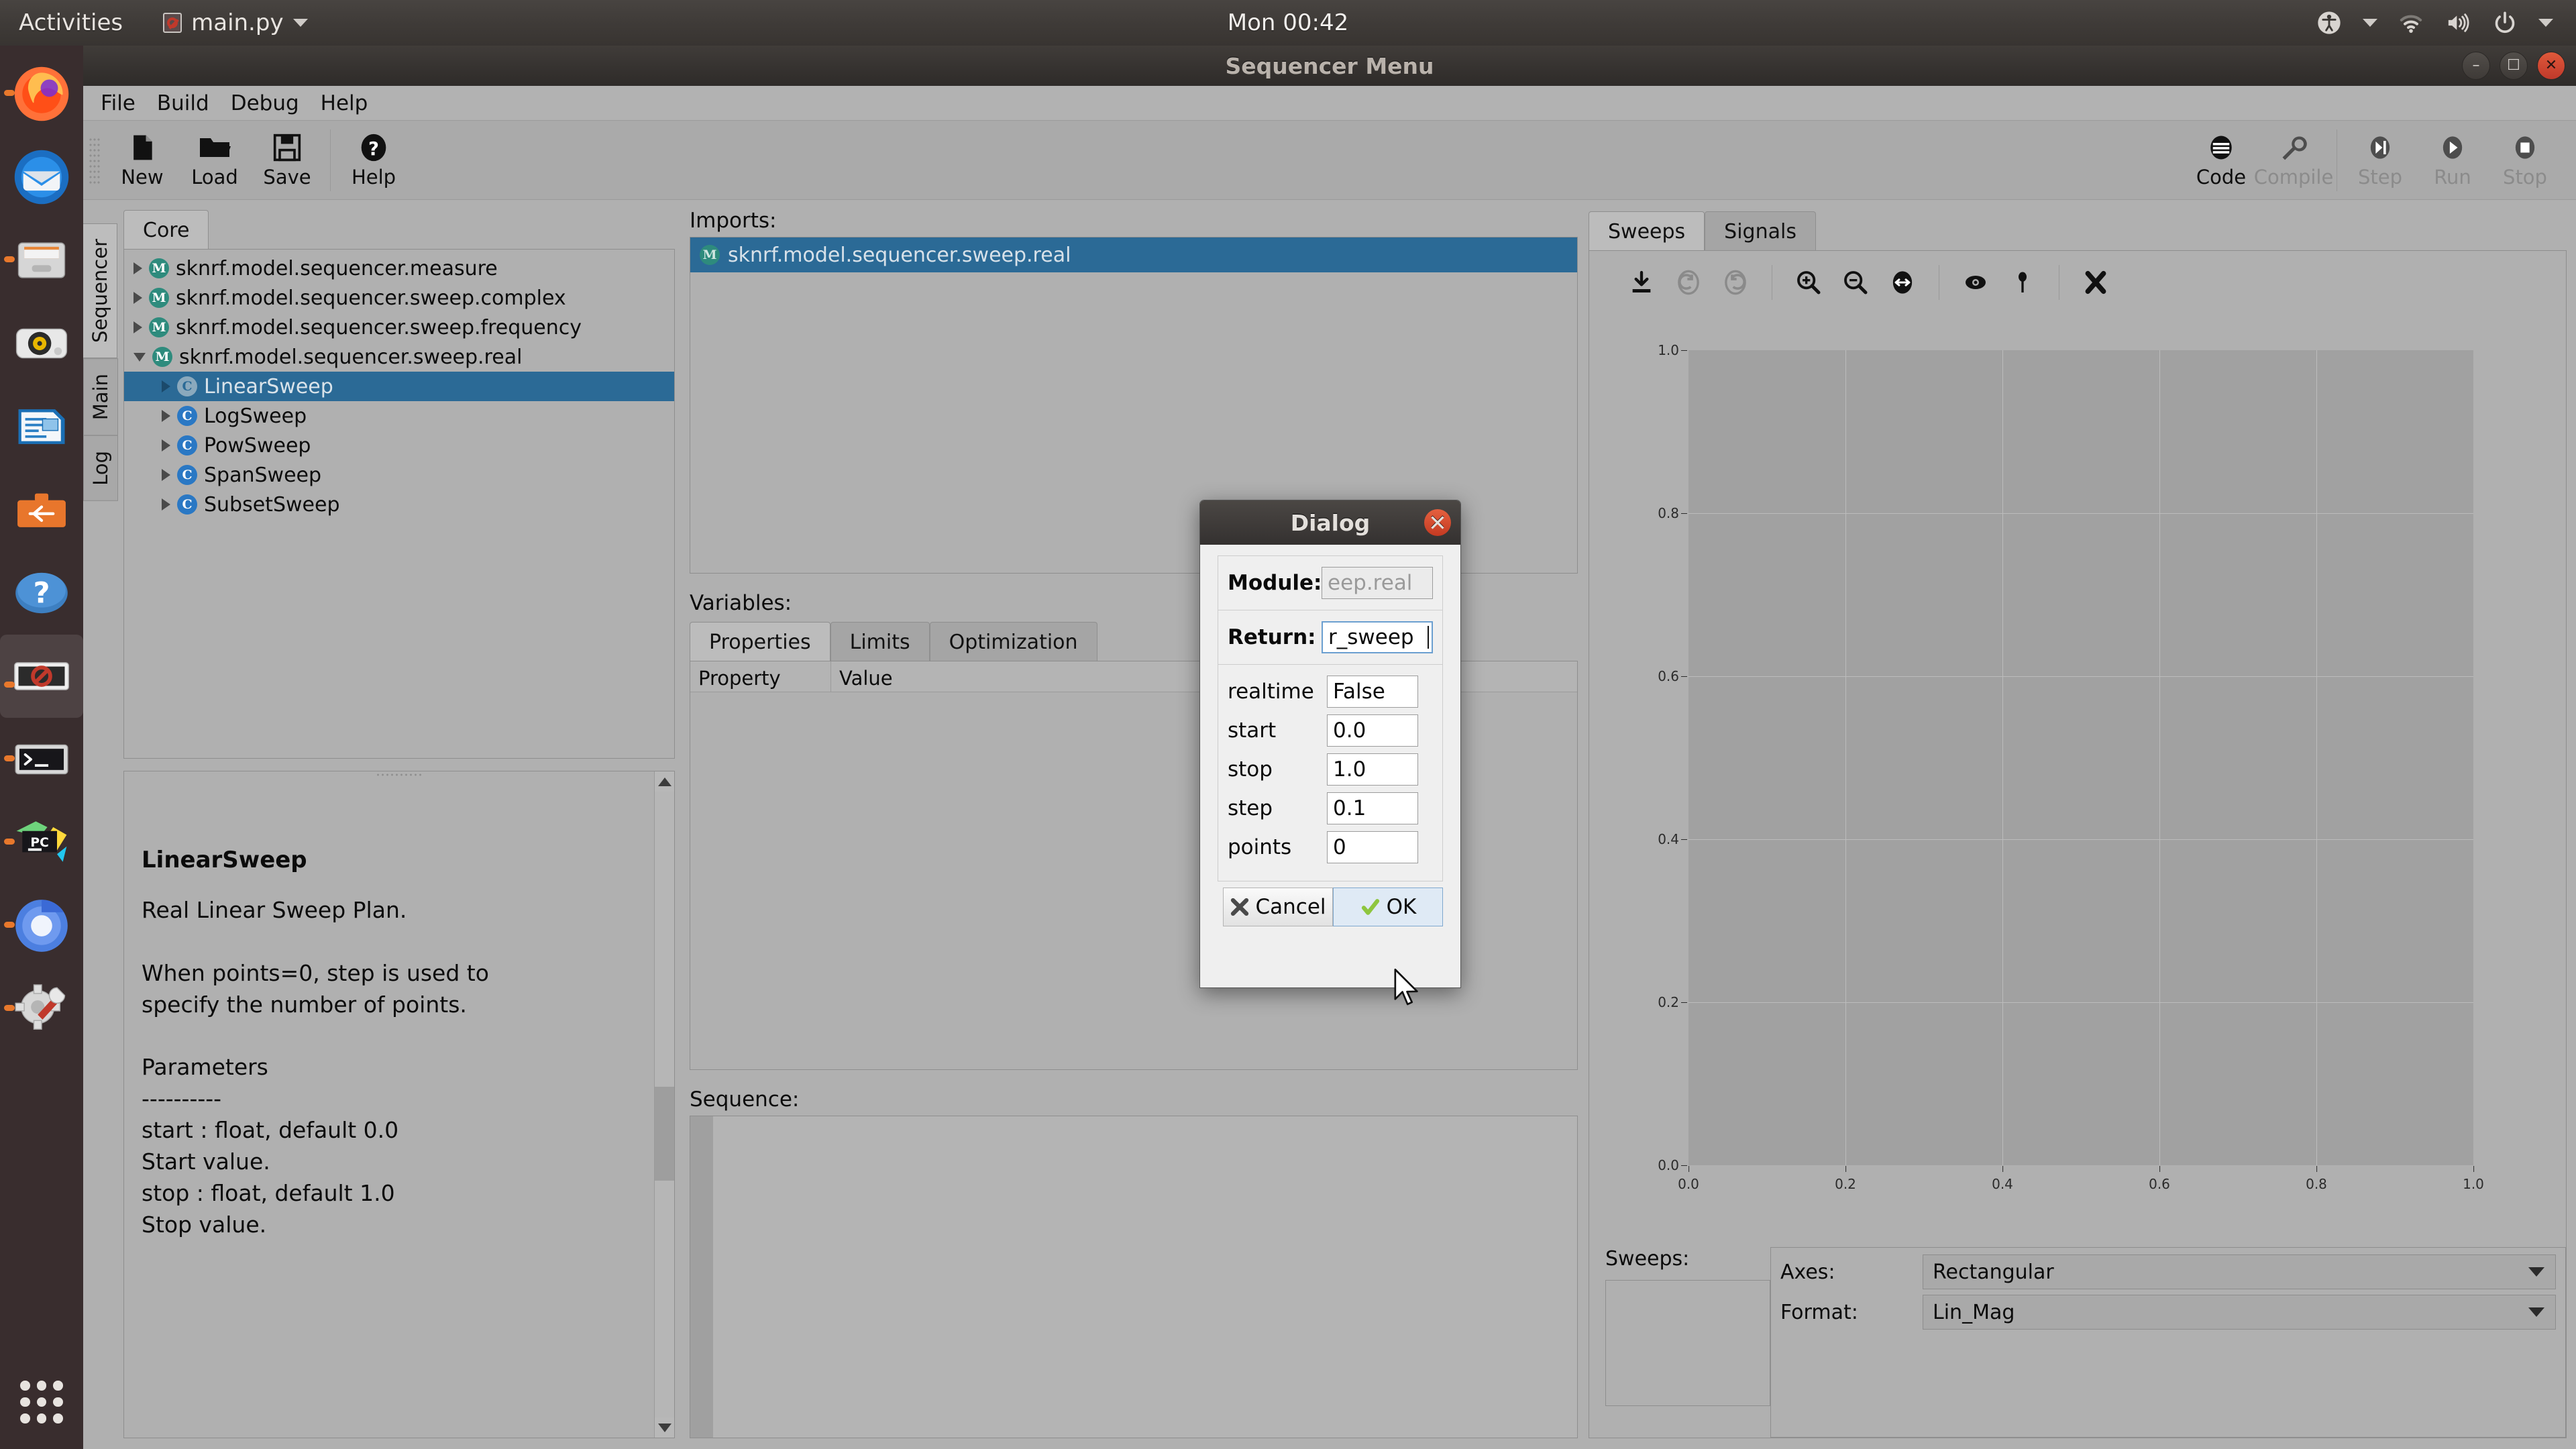 The height and width of the screenshot is (1449, 2576). I want to click on accessibility-icon, so click(2329, 22).